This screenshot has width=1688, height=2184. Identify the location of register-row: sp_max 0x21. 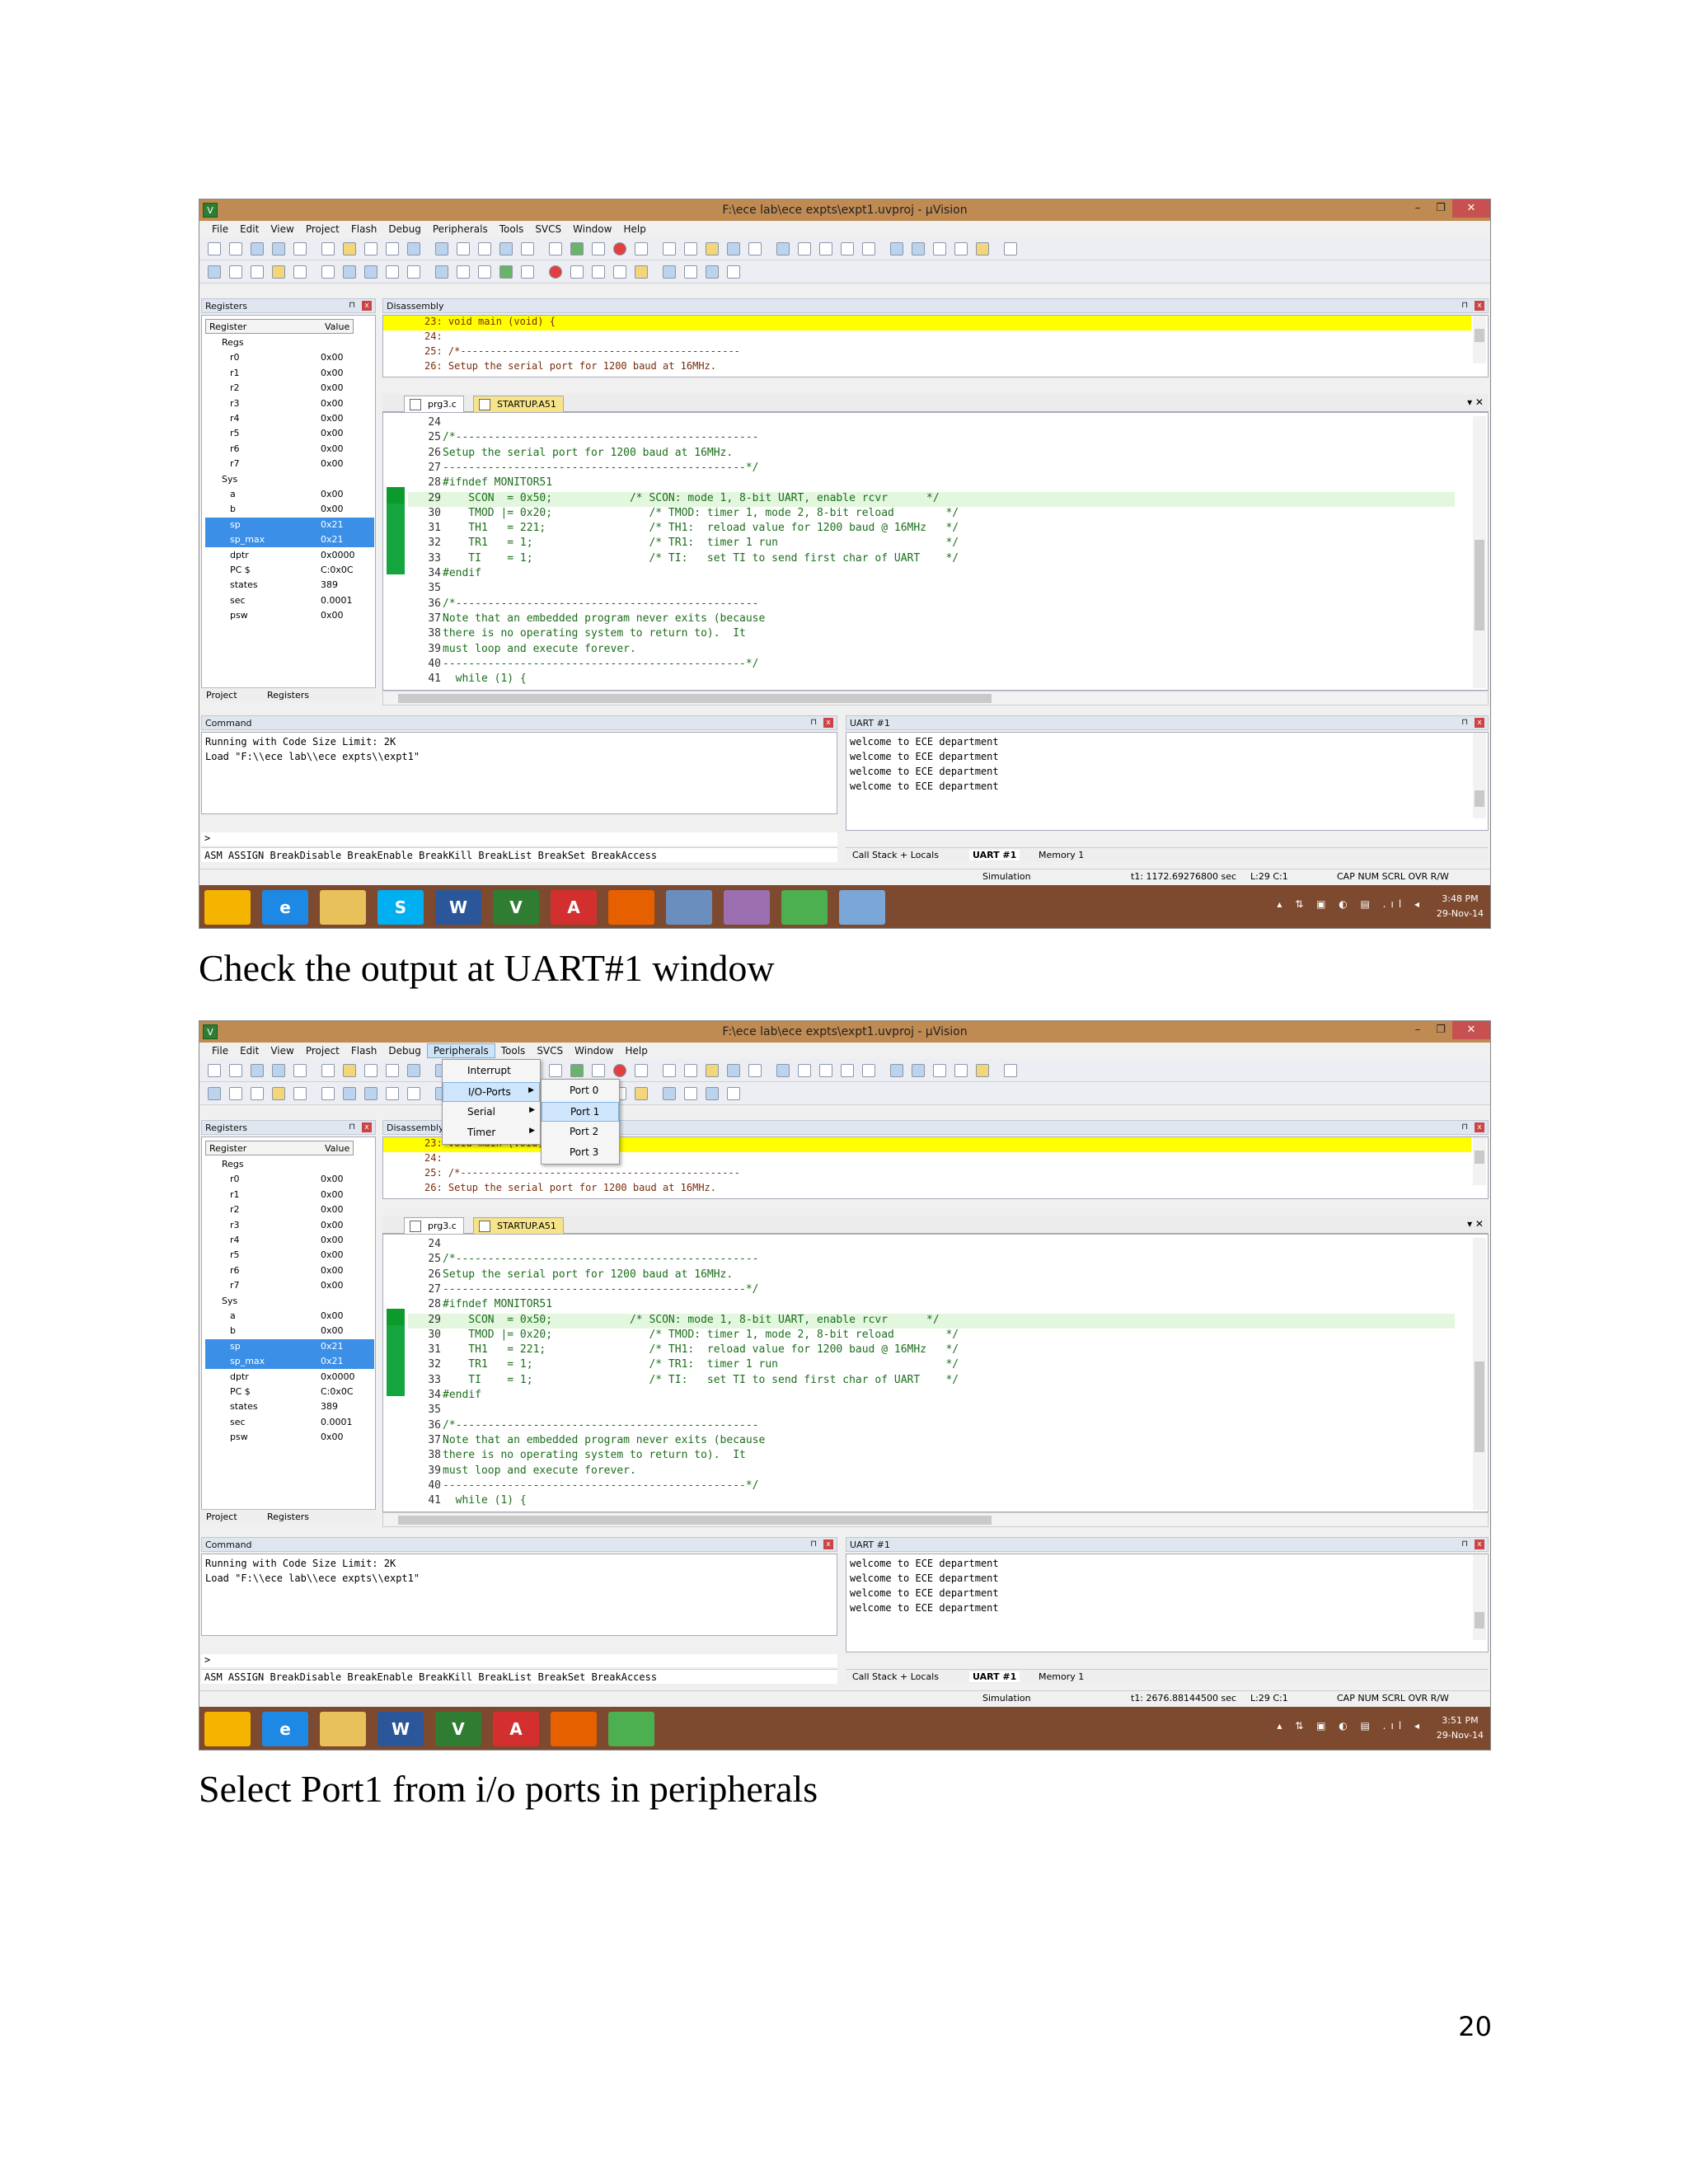
(289, 540).